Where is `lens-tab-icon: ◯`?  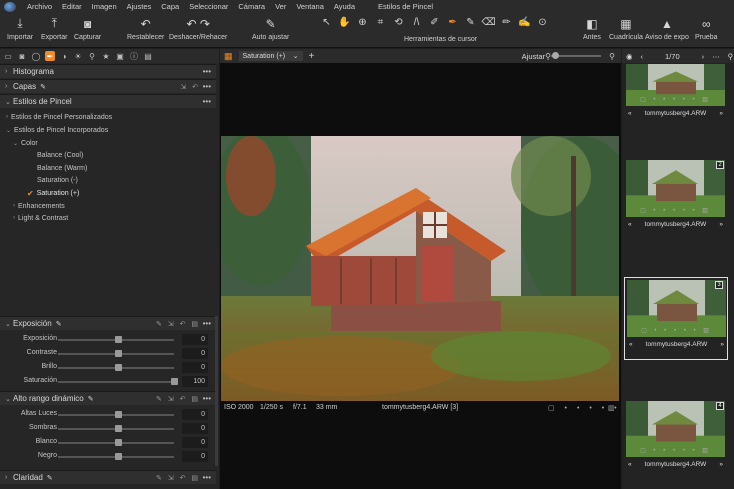 lens-tab-icon: ◯ is located at coordinates (36, 56).